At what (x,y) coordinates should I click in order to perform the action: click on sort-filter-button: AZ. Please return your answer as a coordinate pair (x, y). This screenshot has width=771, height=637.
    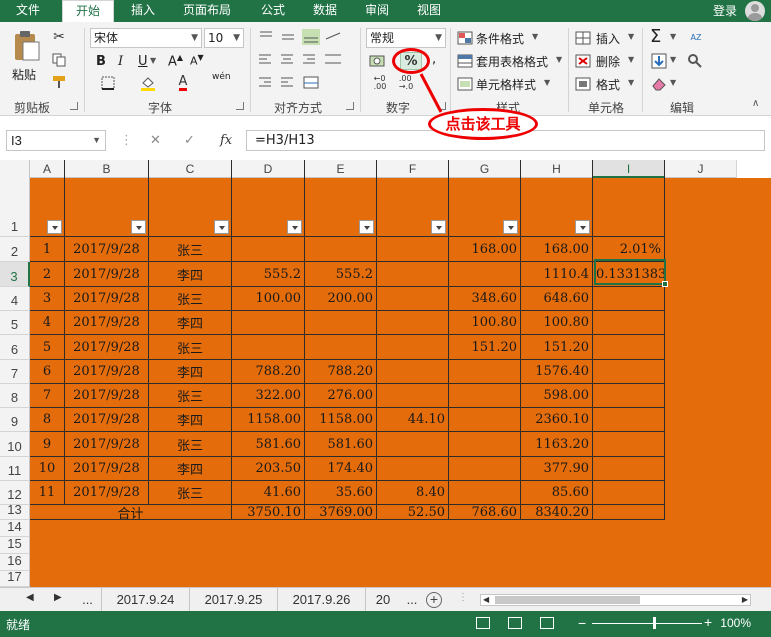
    Looking at the image, I should click on (696, 38).